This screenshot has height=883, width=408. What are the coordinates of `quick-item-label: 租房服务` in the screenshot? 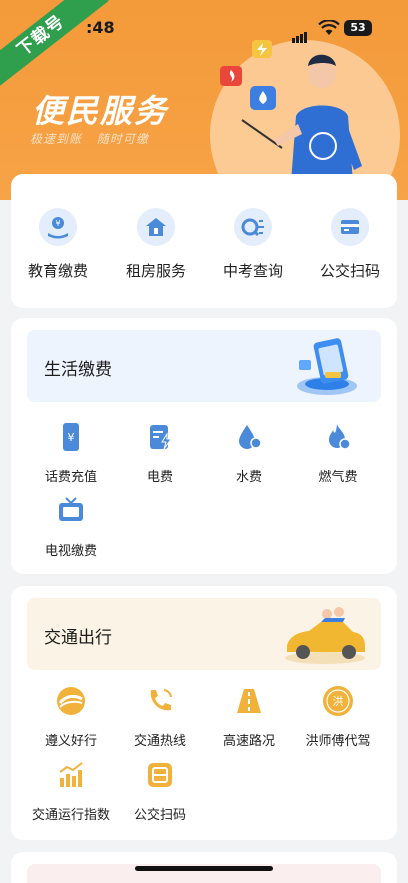 It's located at (155, 271).